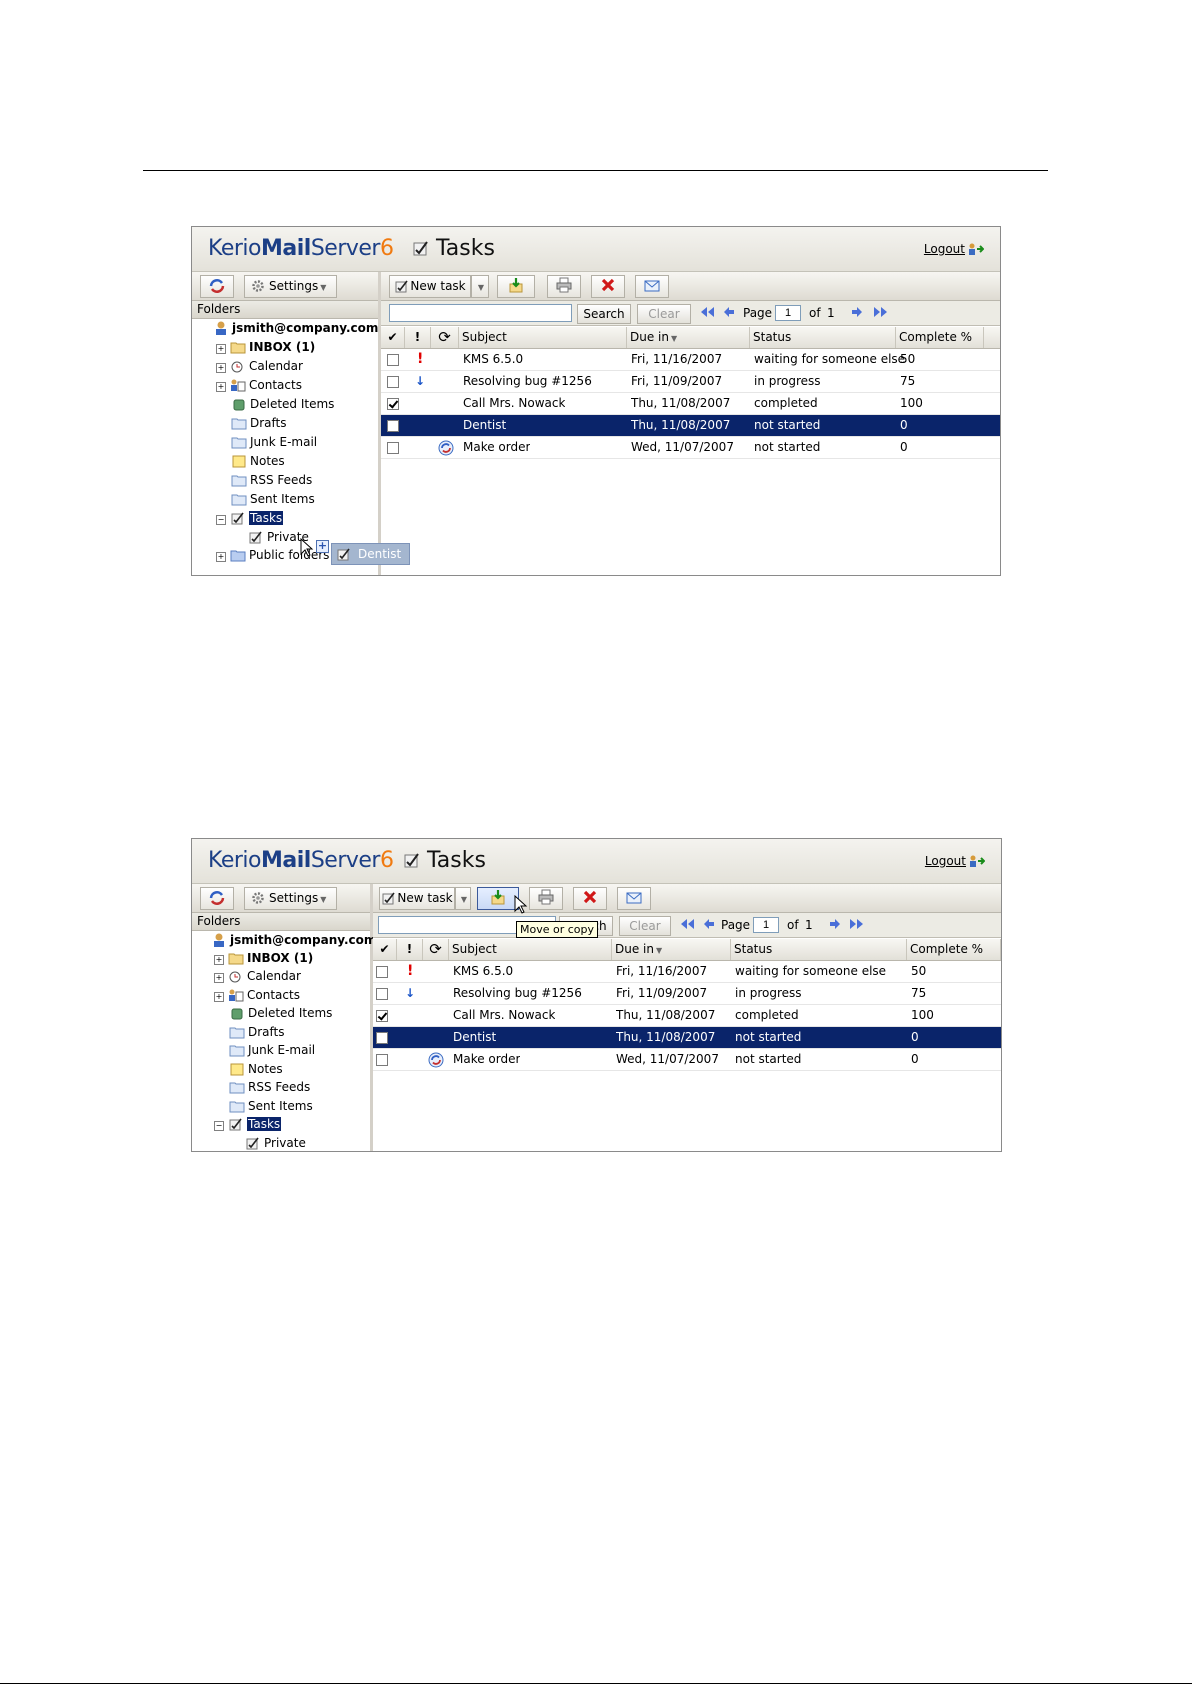 The width and height of the screenshot is (1192, 1685). What do you see at coordinates (239, 424) in the screenshot?
I see `folder-icon` at bounding box center [239, 424].